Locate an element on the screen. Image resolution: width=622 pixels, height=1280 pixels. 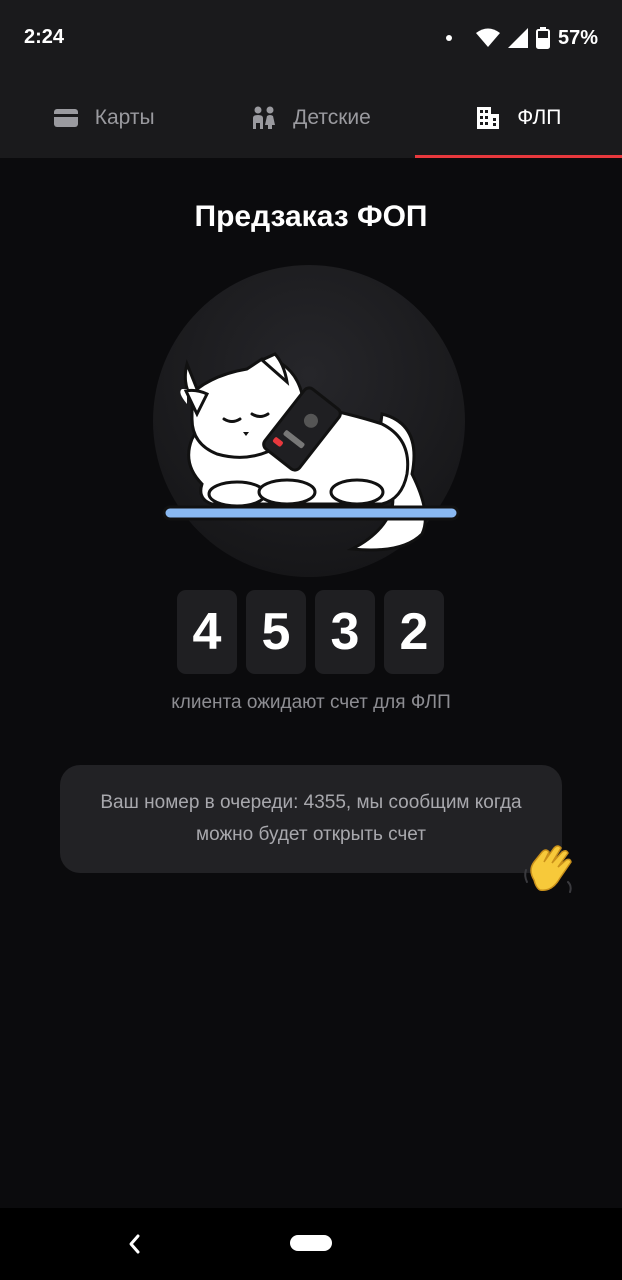
home-button is located at coordinates (311, 1243).